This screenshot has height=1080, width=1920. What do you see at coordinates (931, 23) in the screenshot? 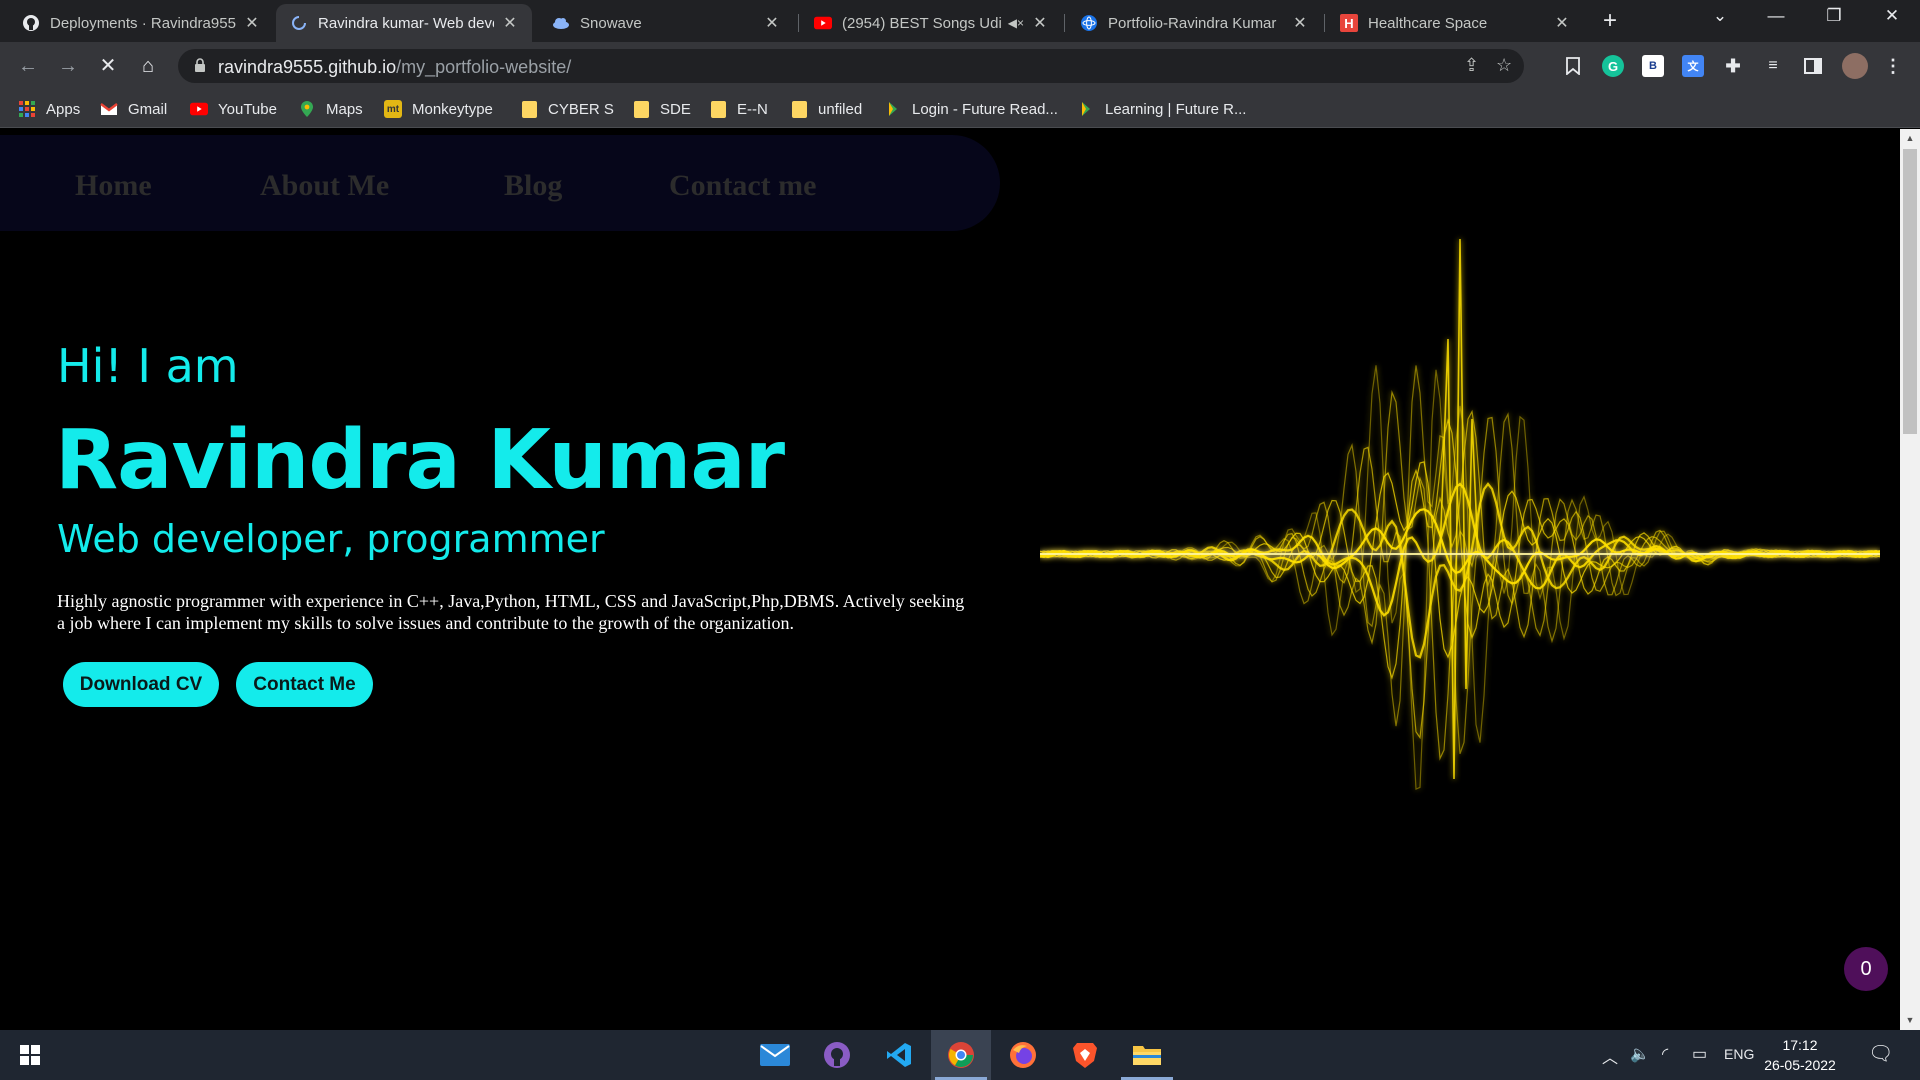
I see `tab-youtube-songs: (2954) BEST Songs Udit Narayan ◀× ✕` at bounding box center [931, 23].